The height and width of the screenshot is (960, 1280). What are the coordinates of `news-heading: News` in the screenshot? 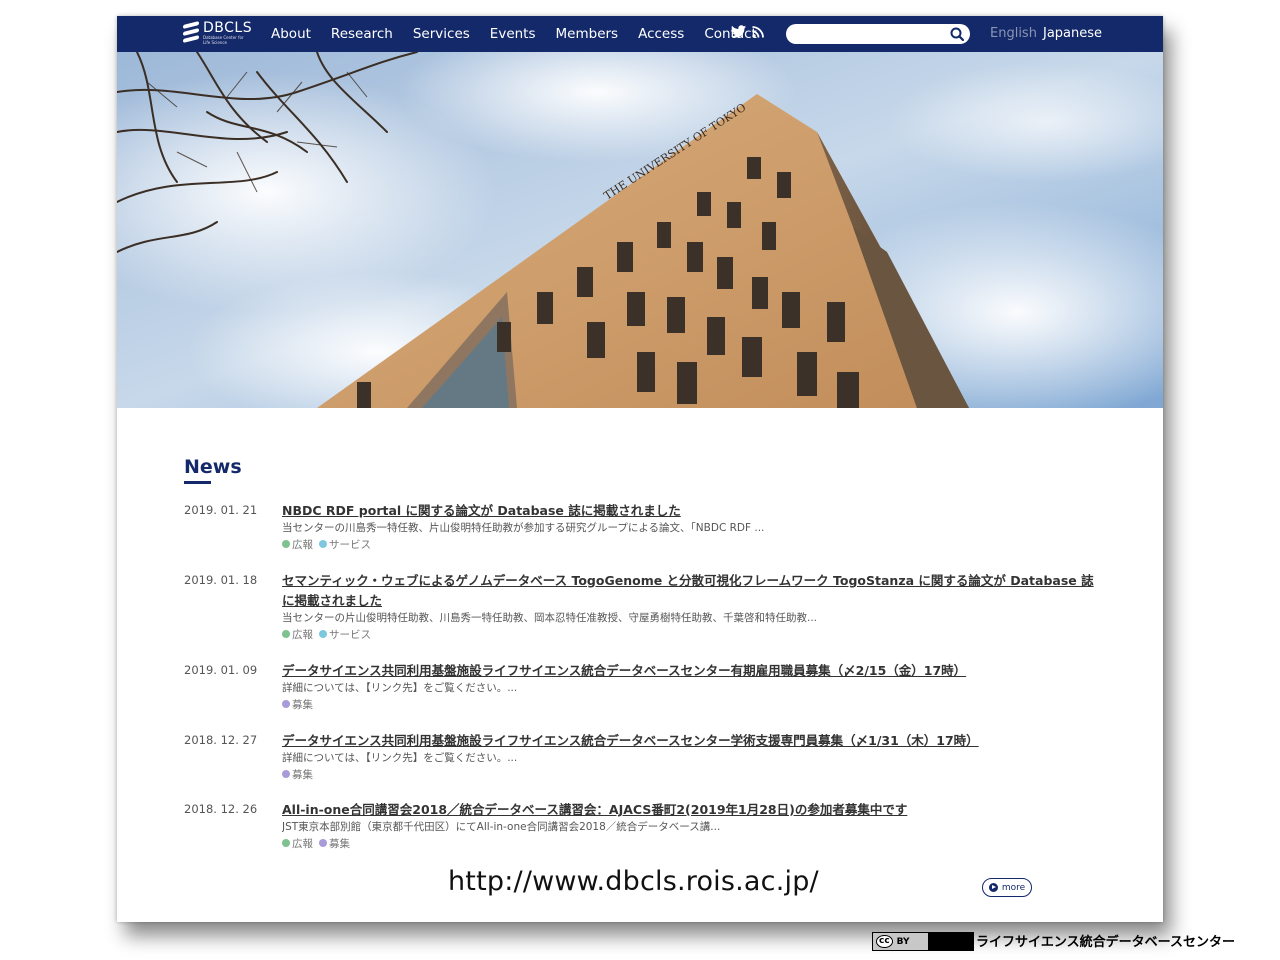 It's located at (213, 470).